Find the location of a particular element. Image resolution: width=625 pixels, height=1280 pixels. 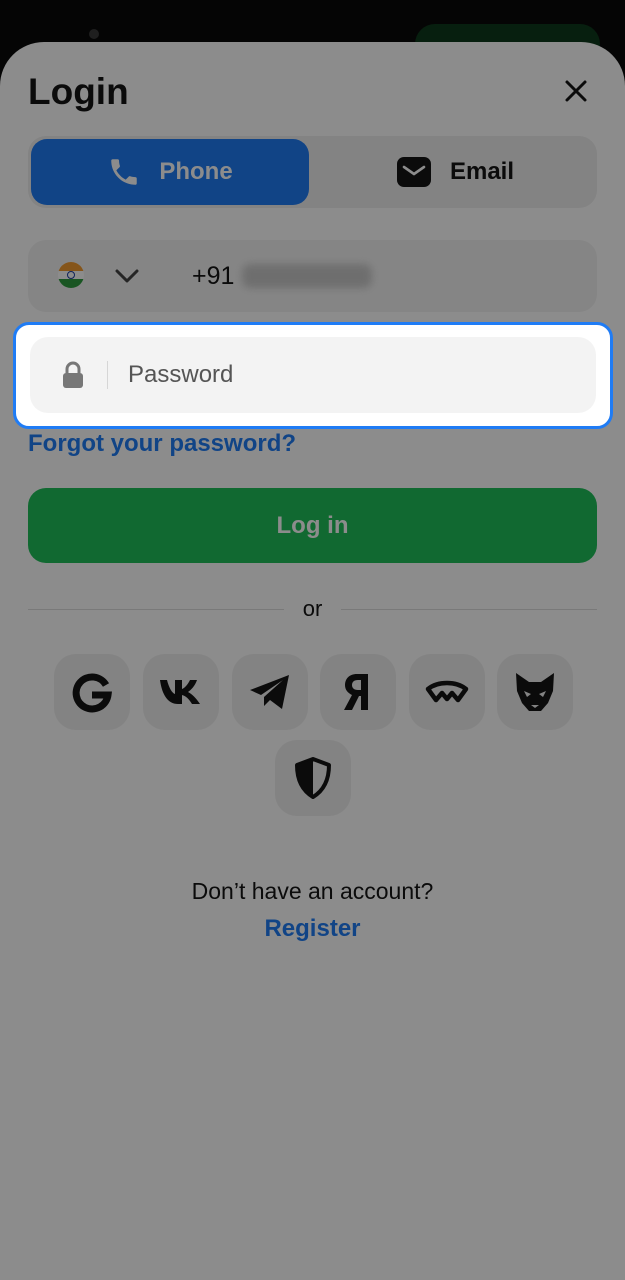

no-account-text: Don’t have an account? is located at coordinates (312, 891).